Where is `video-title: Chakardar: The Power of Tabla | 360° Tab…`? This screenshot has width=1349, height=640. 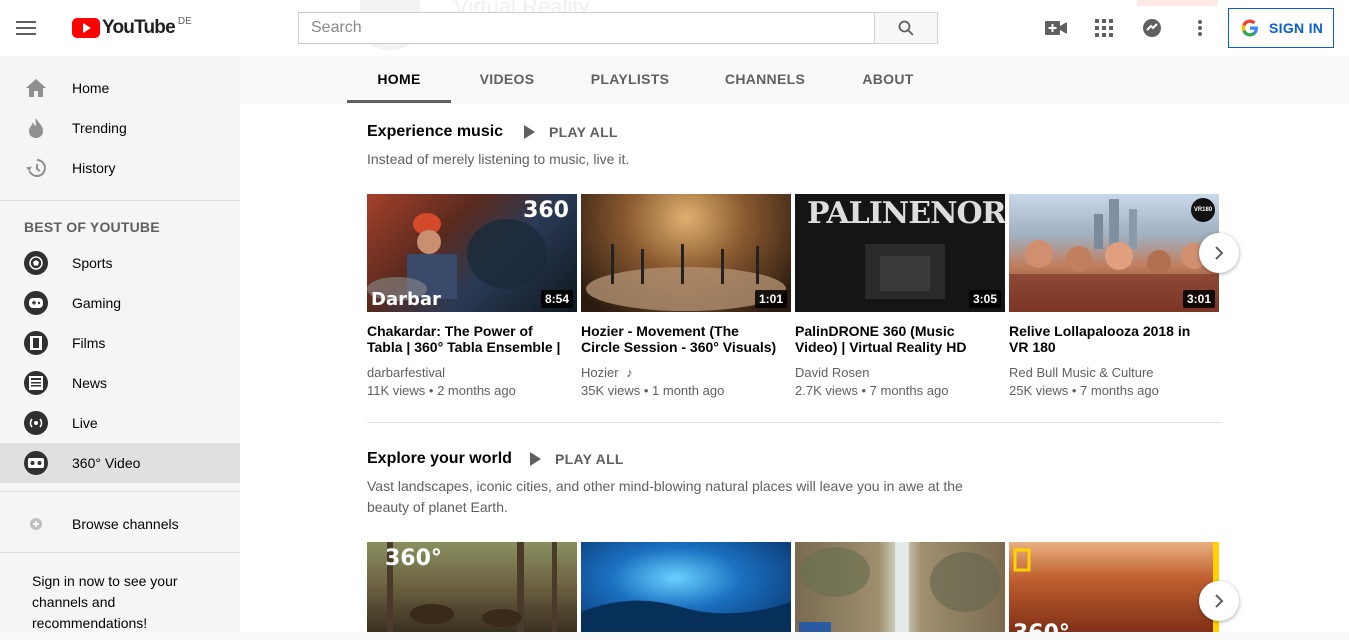 video-title: Chakardar: The Power of Tabla | 360° Tab… is located at coordinates (467, 339).